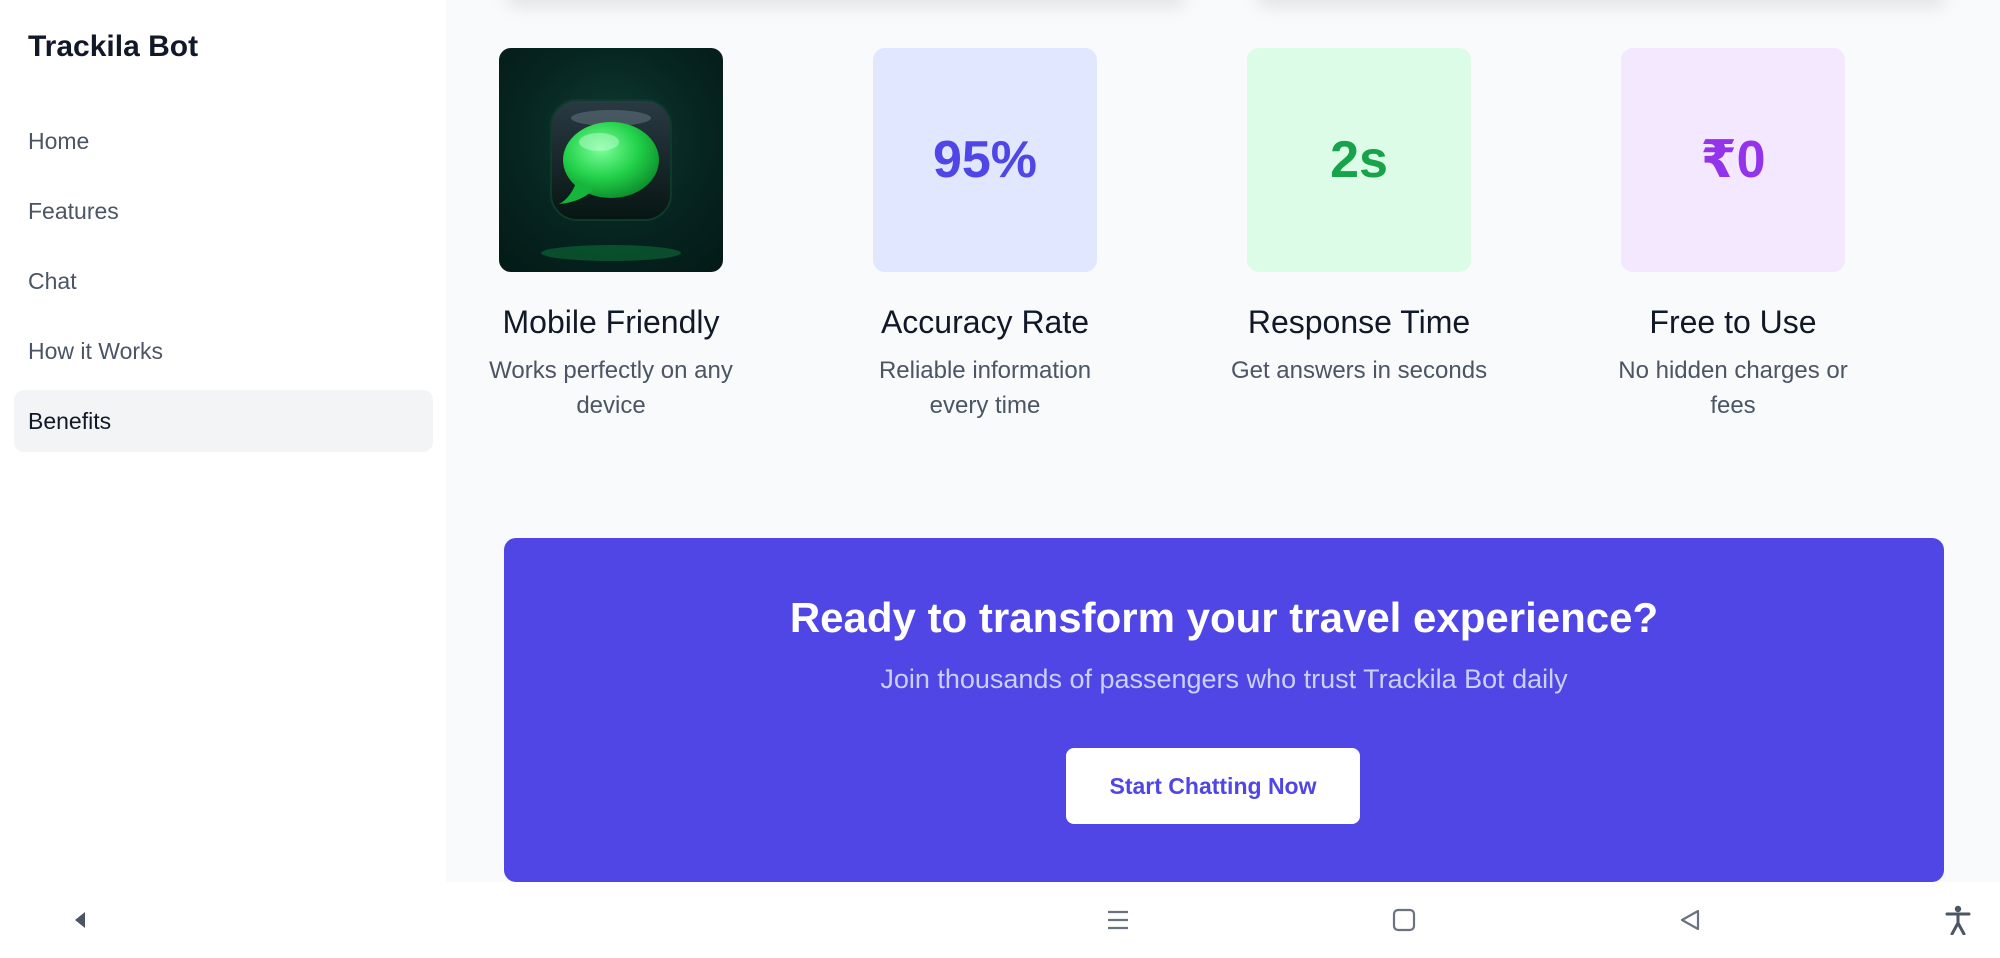 The image size is (2000, 958). I want to click on stat-tile: ₹0, so click(1733, 160).